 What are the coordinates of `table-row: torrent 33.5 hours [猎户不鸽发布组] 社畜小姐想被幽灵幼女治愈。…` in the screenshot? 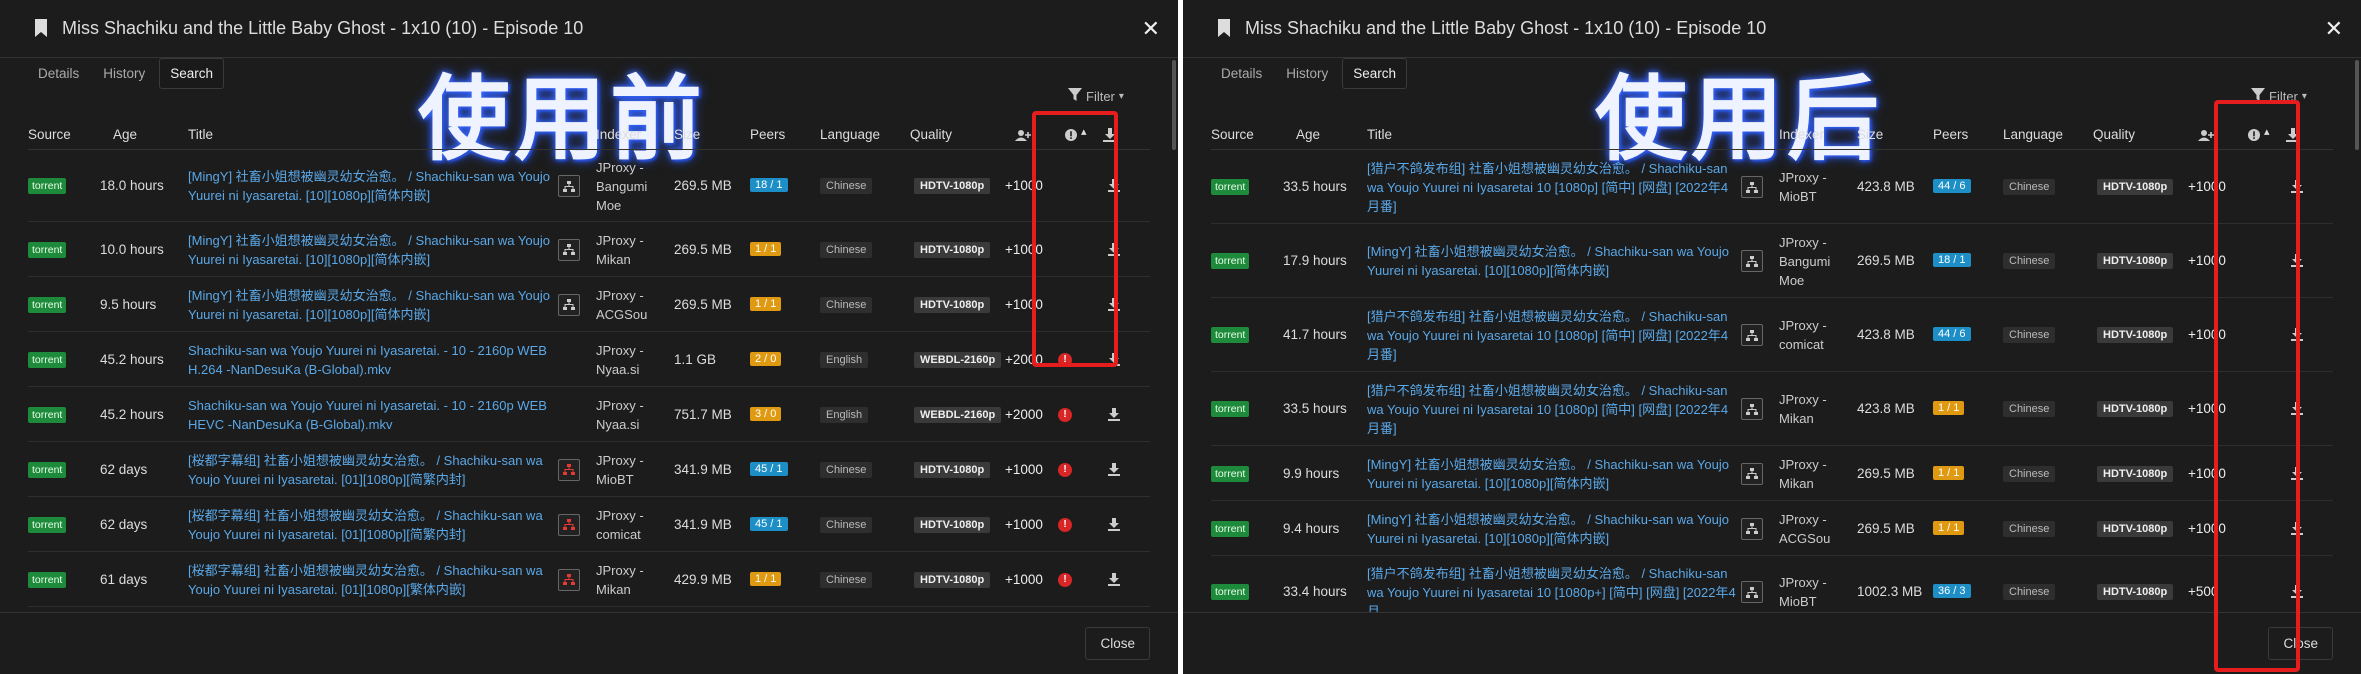 It's located at (1772, 187).